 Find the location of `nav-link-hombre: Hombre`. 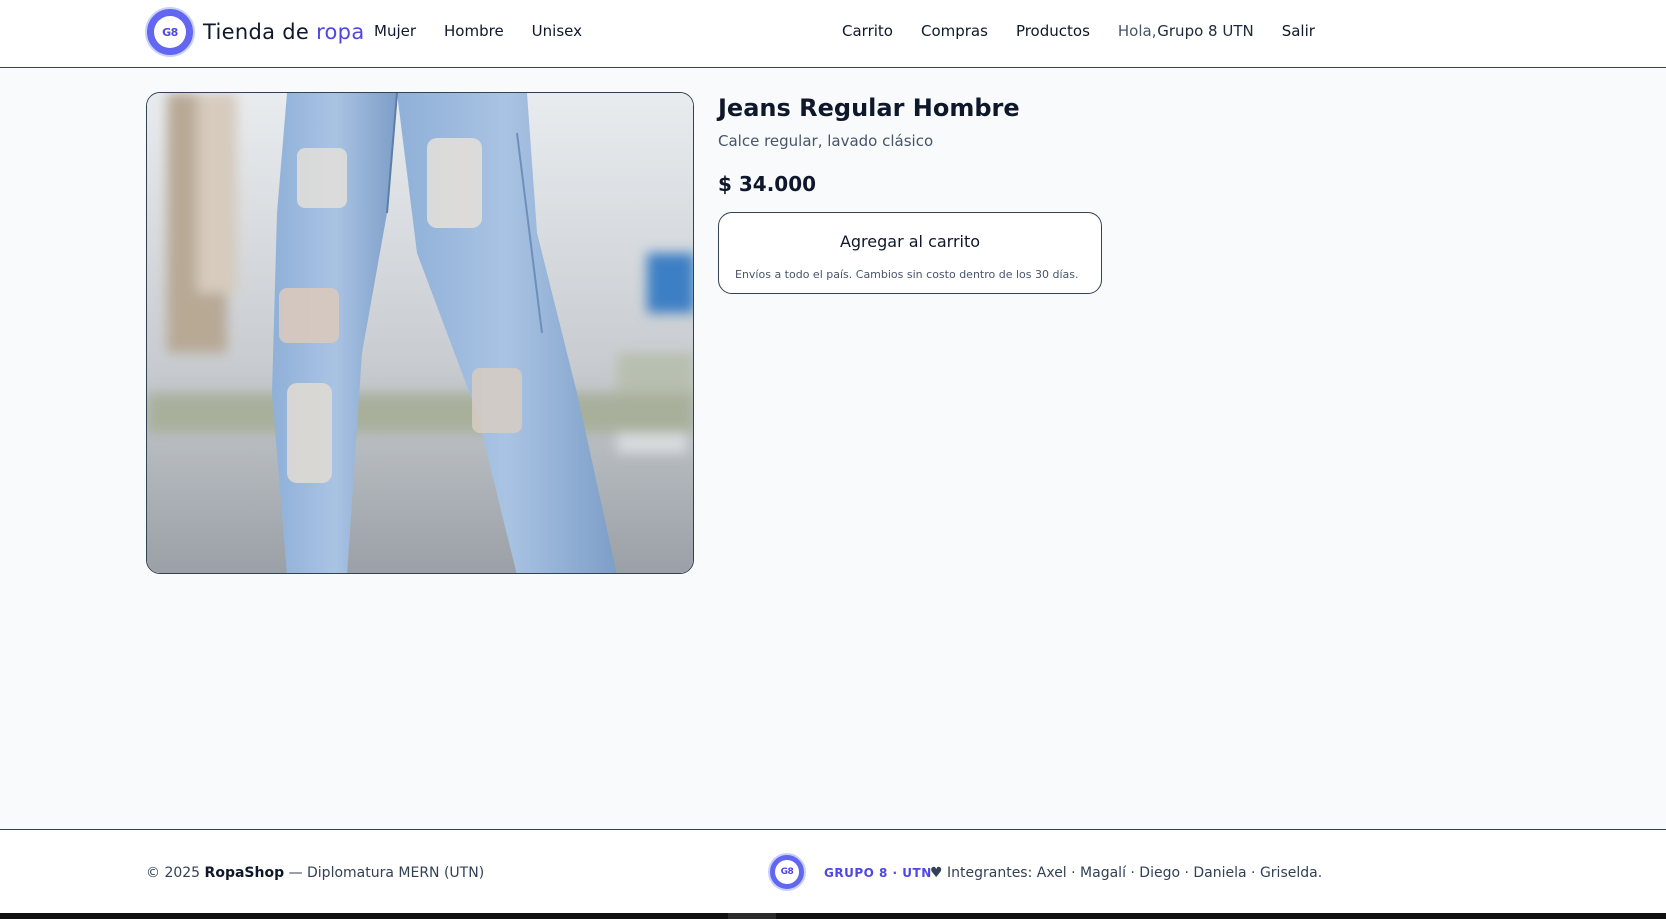

nav-link-hombre: Hombre is located at coordinates (474, 31).